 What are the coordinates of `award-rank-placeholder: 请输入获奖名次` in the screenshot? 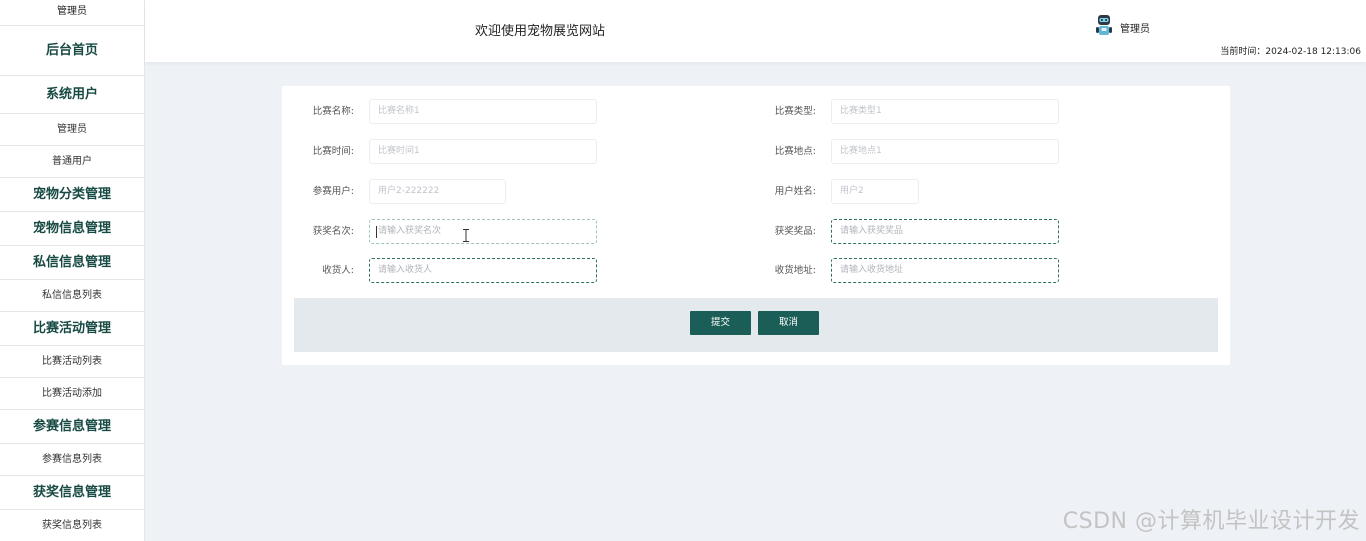 It's located at (410, 231).